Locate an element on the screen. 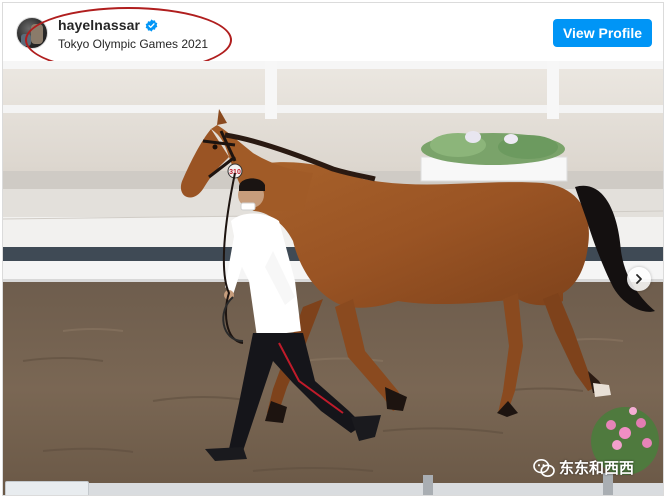  next-photo-button is located at coordinates (639, 279).